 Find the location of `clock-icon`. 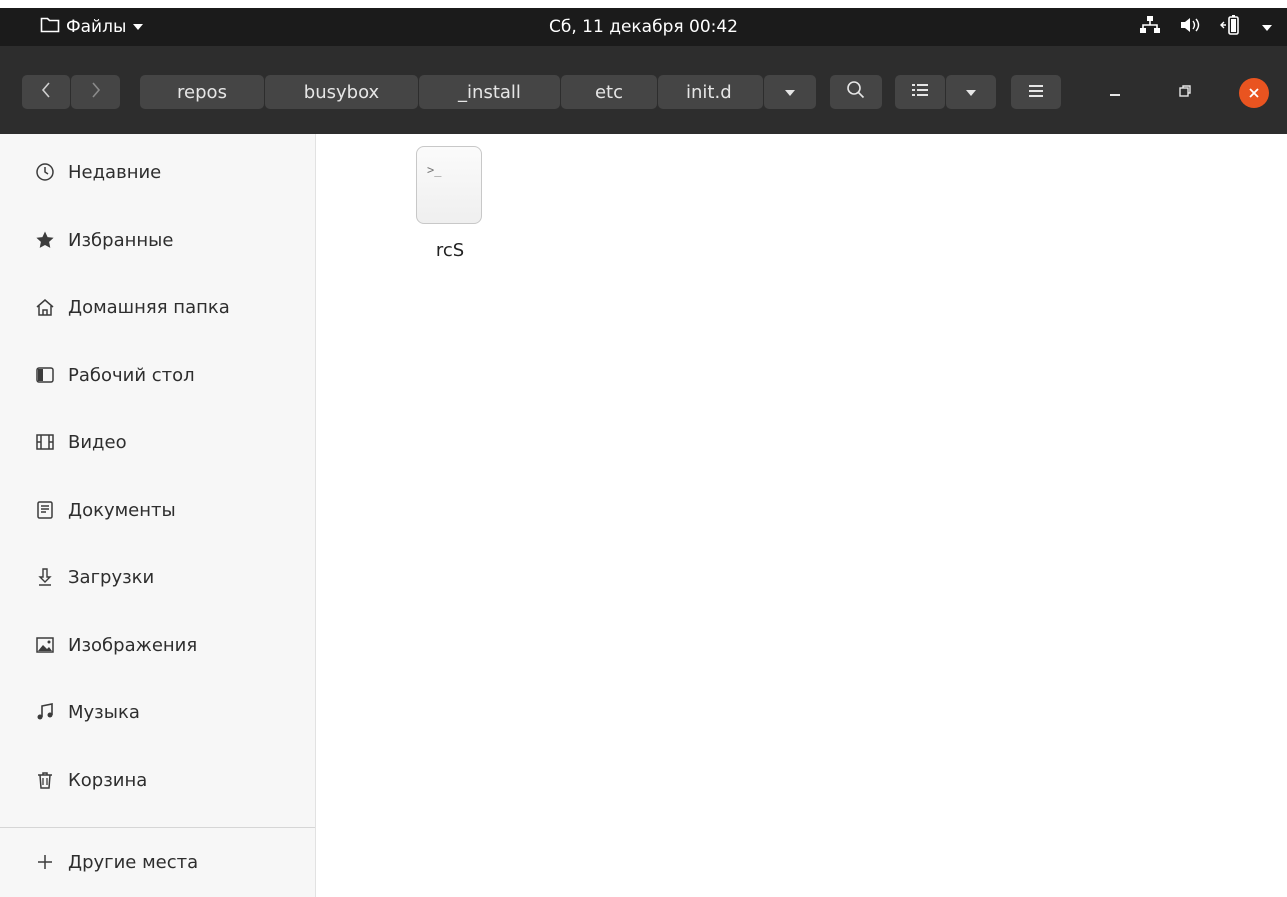

clock-icon is located at coordinates (45, 172).